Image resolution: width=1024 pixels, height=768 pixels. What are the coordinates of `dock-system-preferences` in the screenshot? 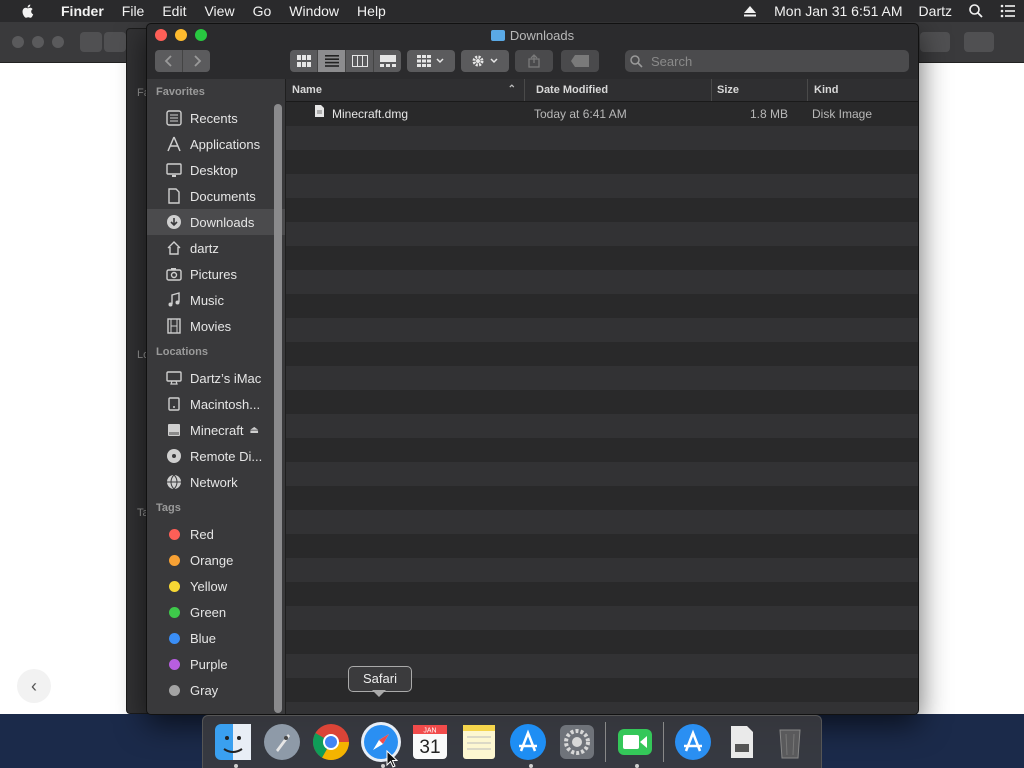 It's located at (577, 742).